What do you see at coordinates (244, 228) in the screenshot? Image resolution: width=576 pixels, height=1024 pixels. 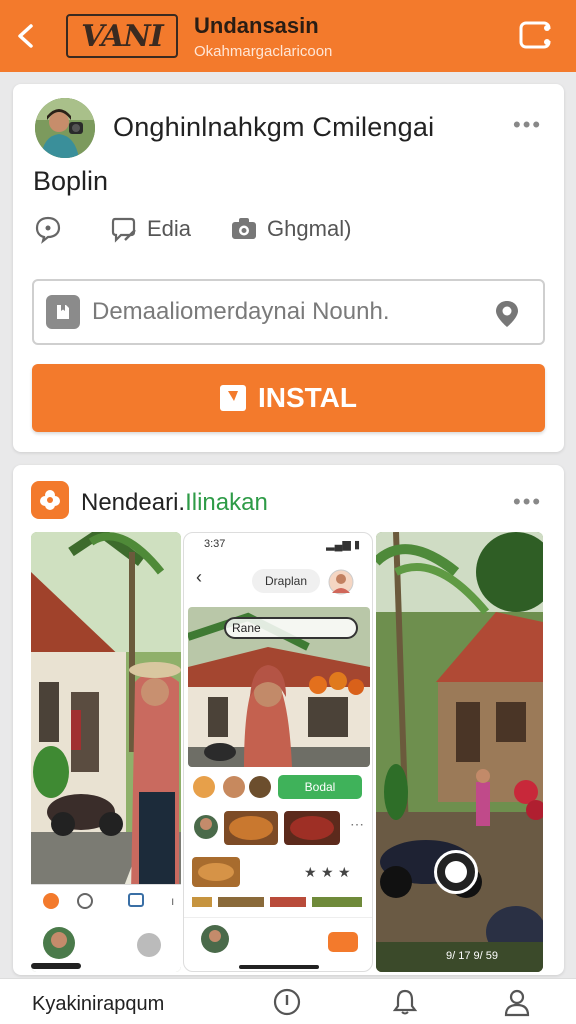 I see `camera-icon` at bounding box center [244, 228].